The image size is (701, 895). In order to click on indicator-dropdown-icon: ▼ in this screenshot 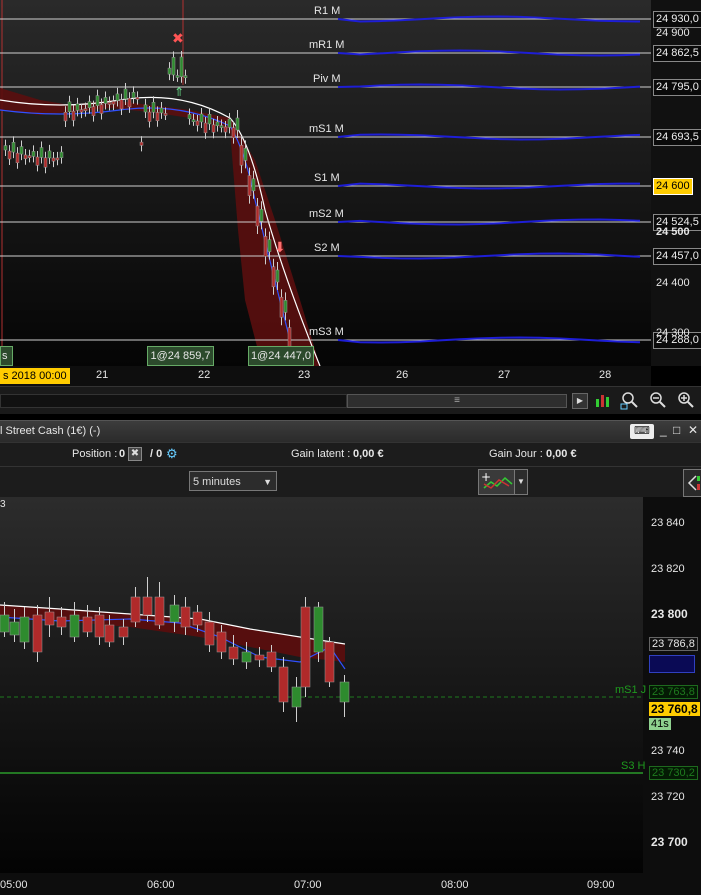, I will do `click(521, 482)`.